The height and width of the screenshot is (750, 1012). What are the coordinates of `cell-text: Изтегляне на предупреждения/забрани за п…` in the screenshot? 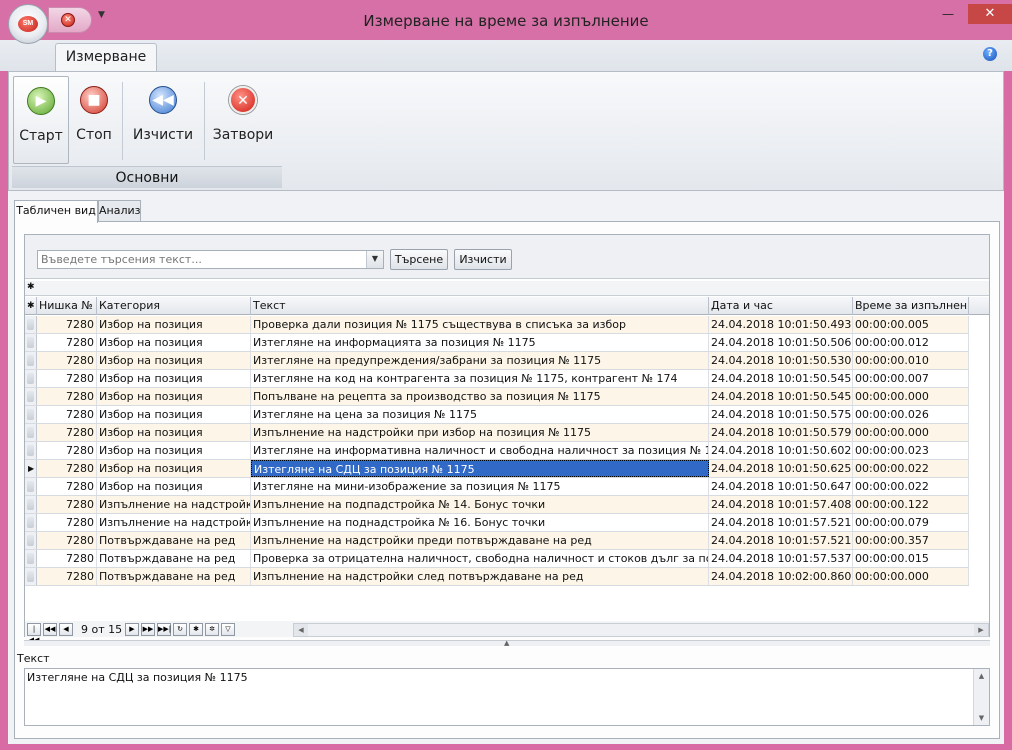 It's located at (480, 360).